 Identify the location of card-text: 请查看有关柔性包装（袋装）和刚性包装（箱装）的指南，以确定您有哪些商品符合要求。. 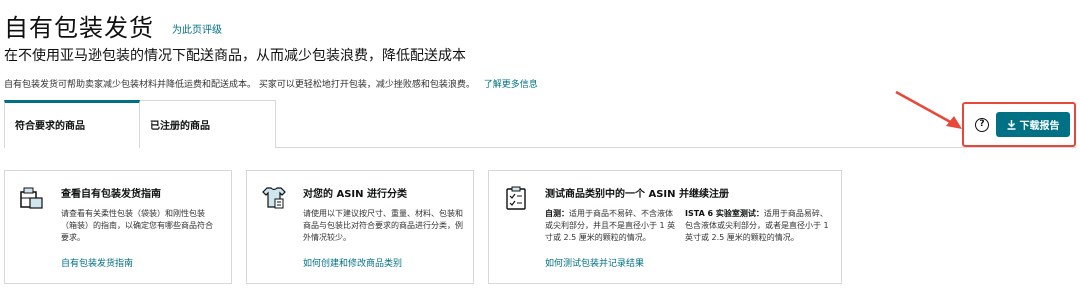
(137, 225).